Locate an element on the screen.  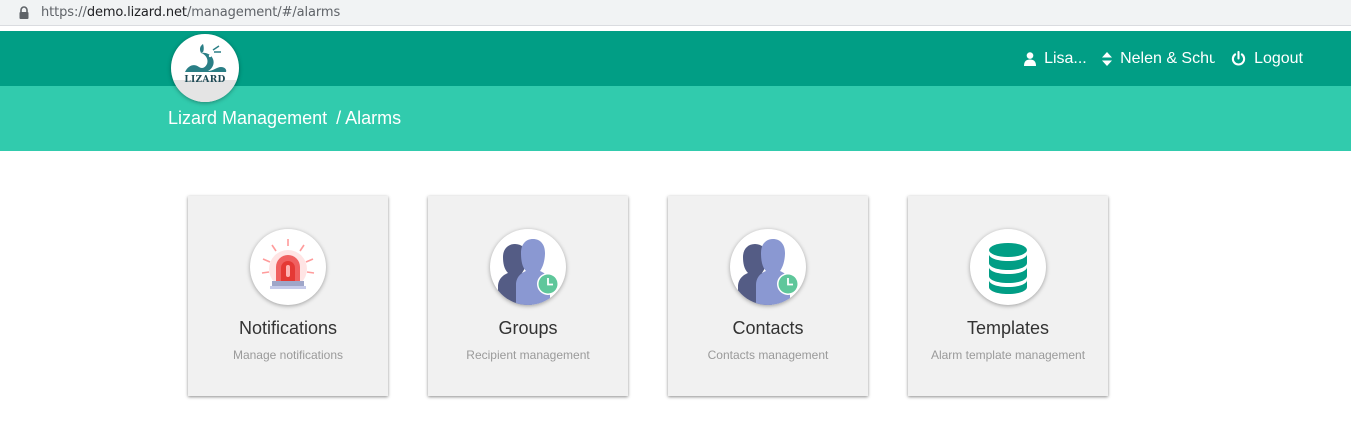
url-host: demo.lizard.net is located at coordinates (136, 12).